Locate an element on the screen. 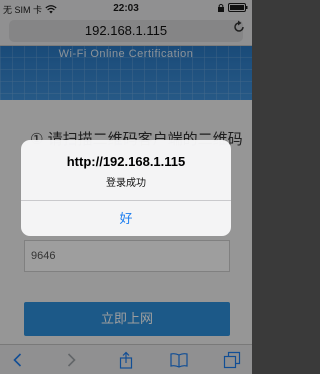 Image resolution: width=320 pixels, height=374 pixels. alert-ok-button: 好 is located at coordinates (126, 218).